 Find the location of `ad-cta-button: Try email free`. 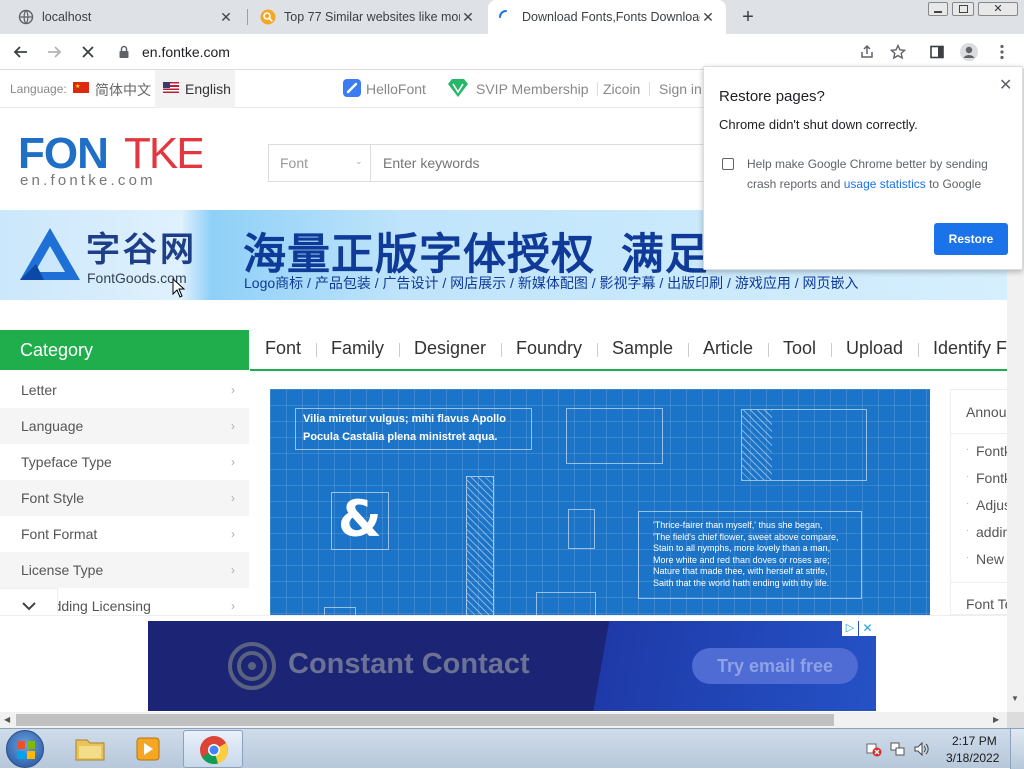

ad-cta-button: Try email free is located at coordinates (775, 666).